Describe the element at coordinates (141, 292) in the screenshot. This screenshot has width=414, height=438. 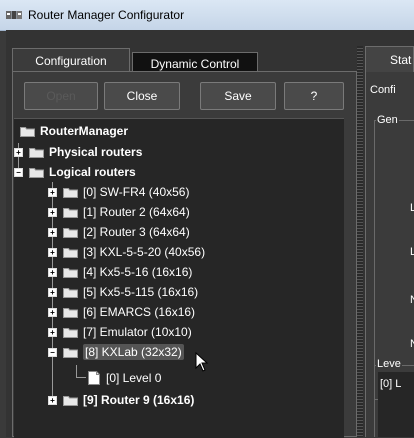
I see `tree-node-label: [5] Kx5-5-115 (16x16)` at that location.